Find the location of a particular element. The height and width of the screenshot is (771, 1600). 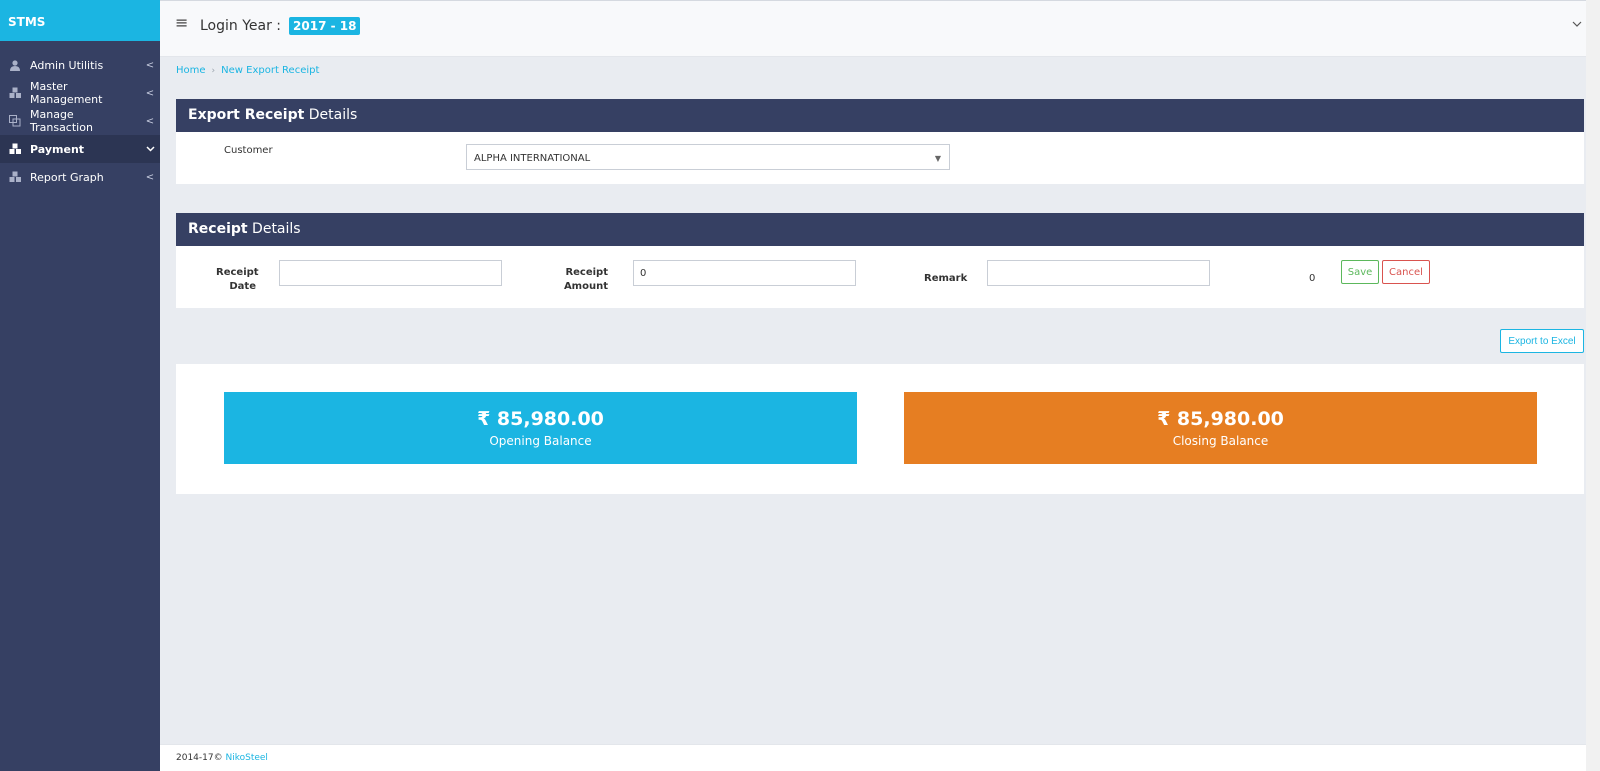

hamburger-menu-icon: ≡ is located at coordinates (181, 22).